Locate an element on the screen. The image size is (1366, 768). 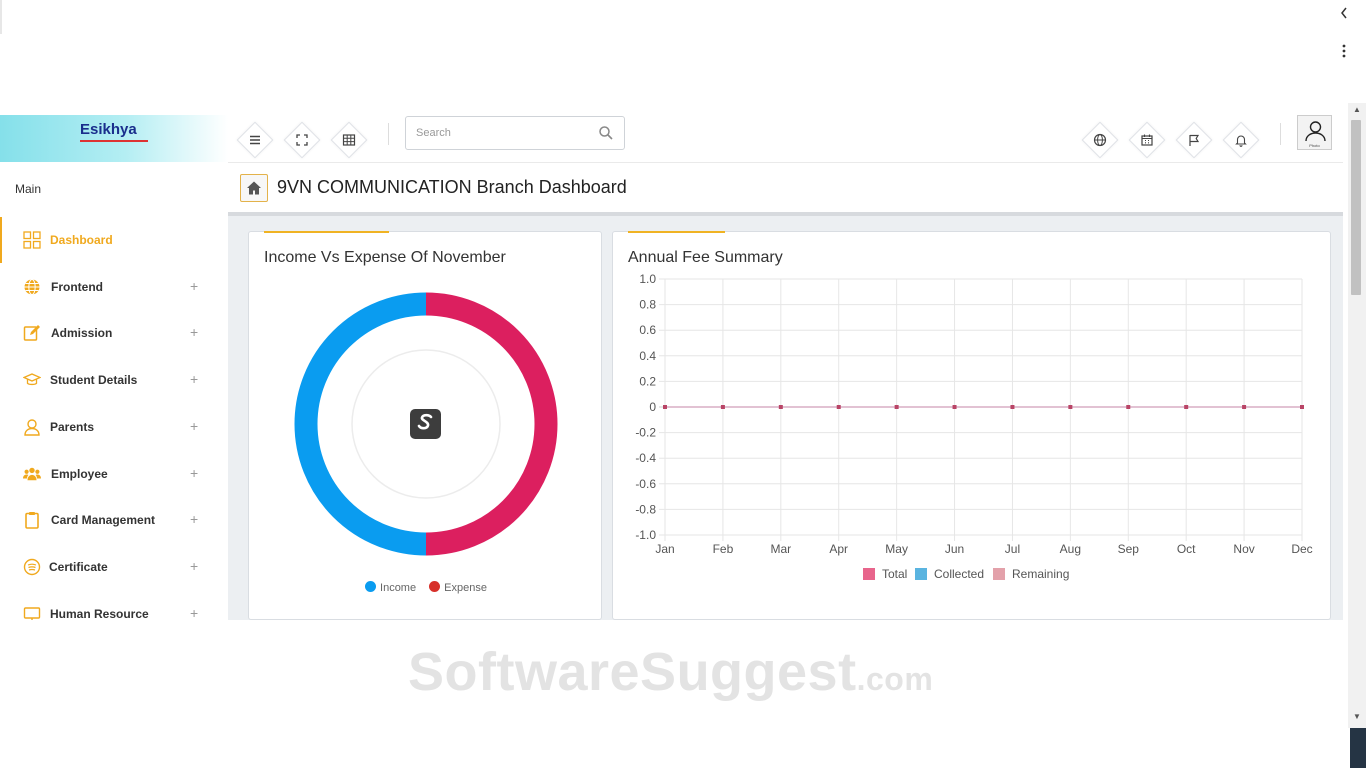
x-tick-label: Aug is located at coordinates (1070, 549).